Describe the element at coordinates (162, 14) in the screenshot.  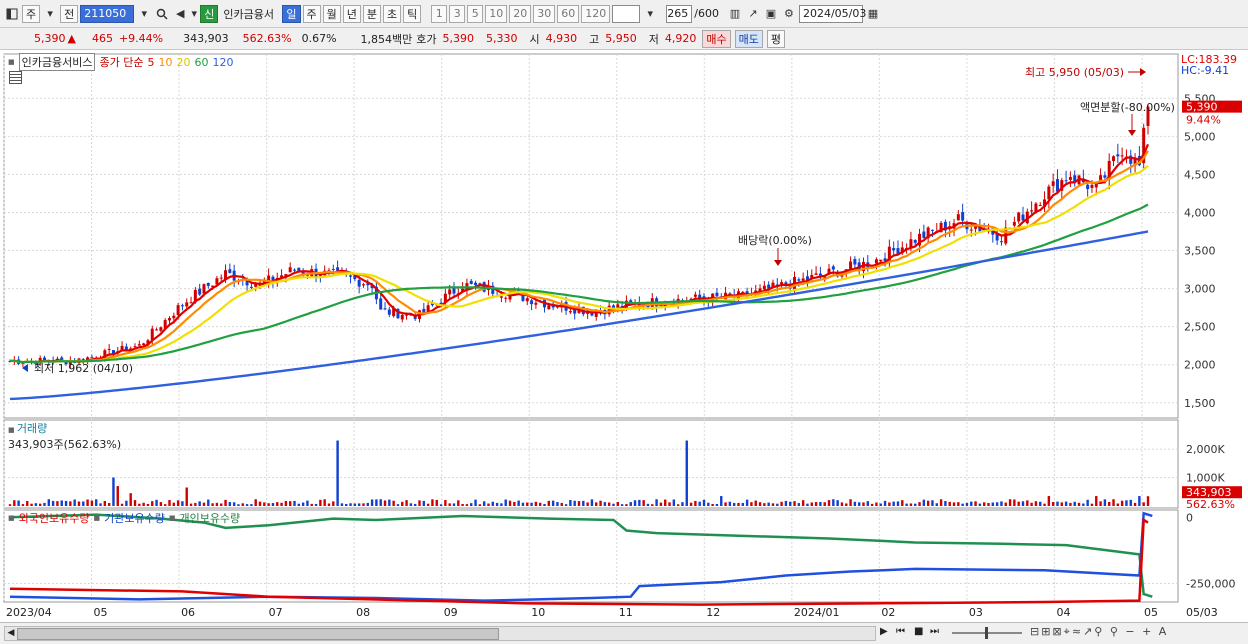
I see `search-icon` at that location.